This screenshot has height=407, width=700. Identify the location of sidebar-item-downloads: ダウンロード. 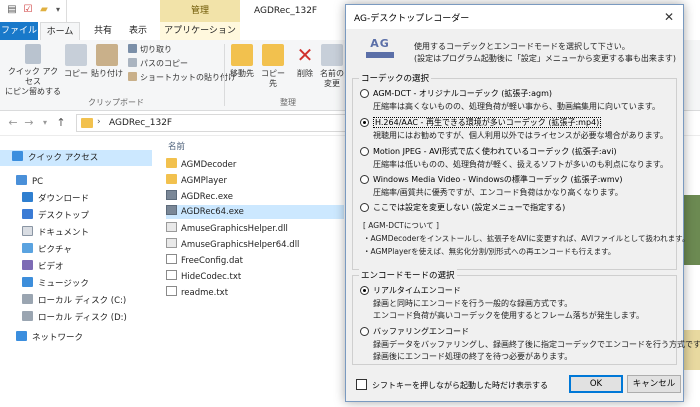
(55, 199).